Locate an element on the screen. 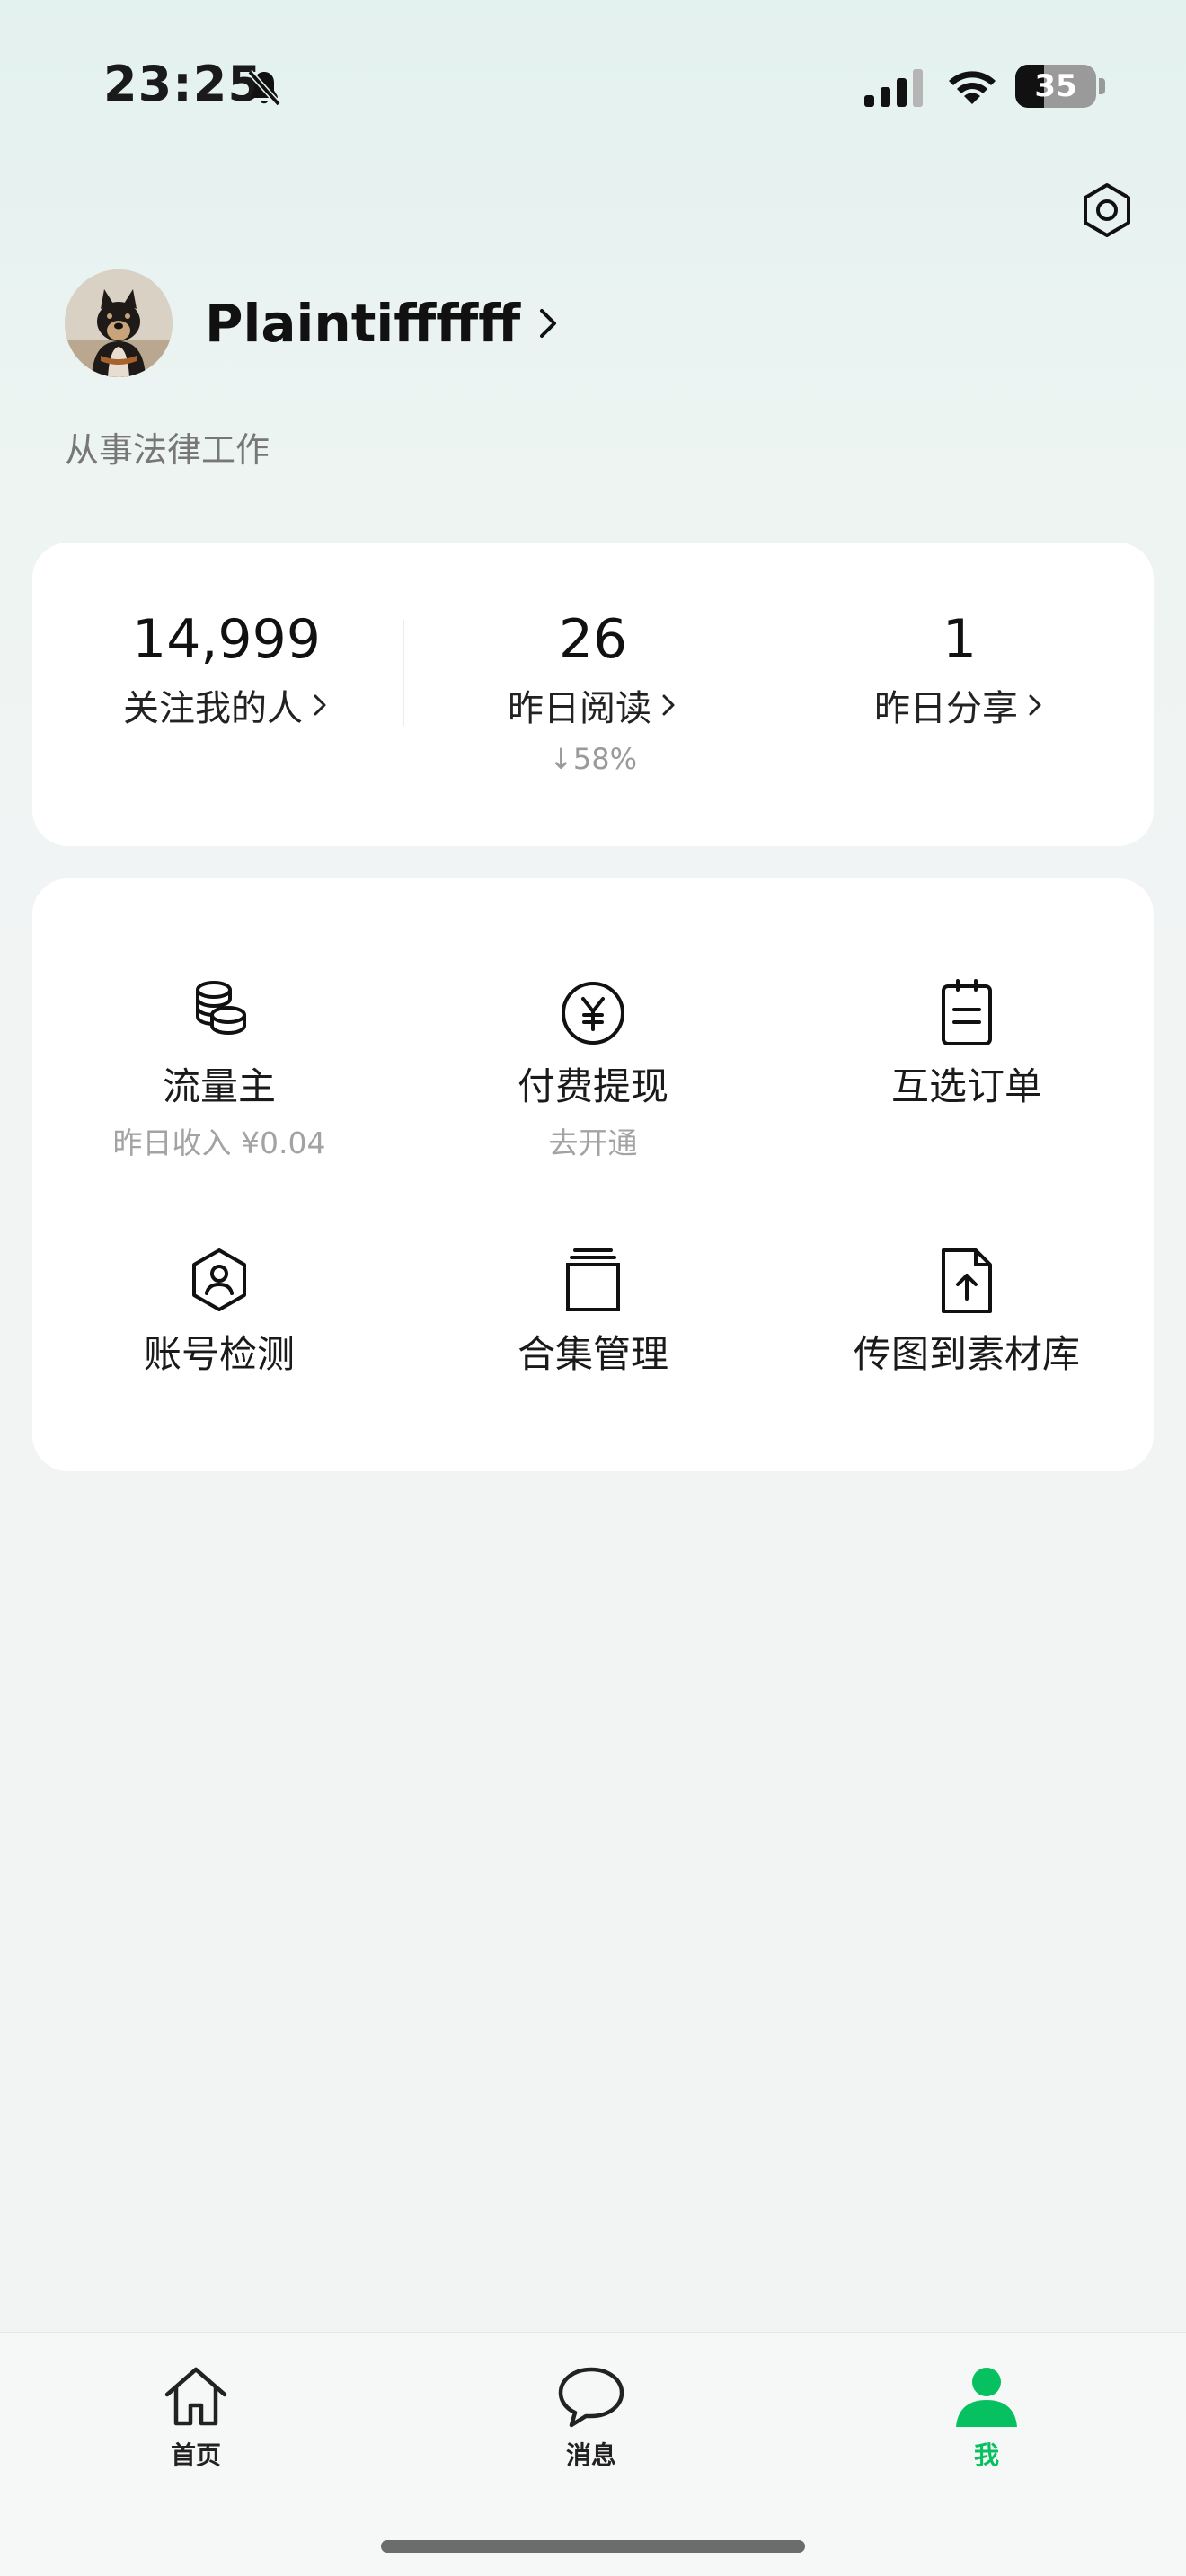  menu-label: 流量主 is located at coordinates (219, 1086).